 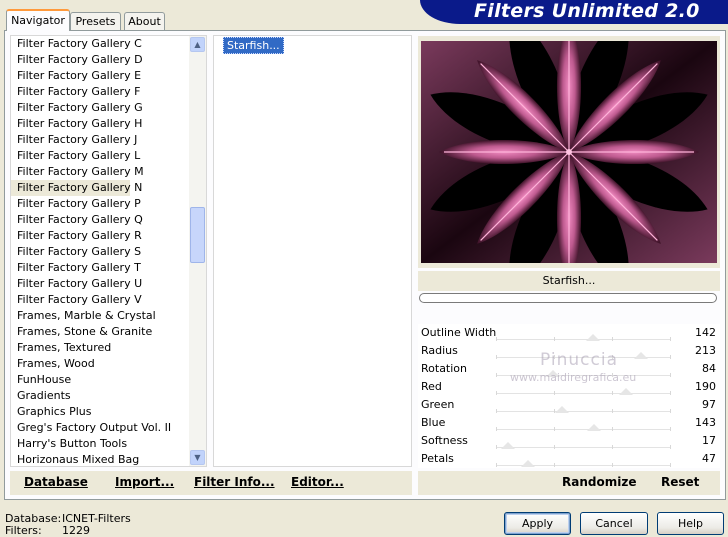 I want to click on category-item: Filter Factory Gallery M, so click(x=77, y=172).